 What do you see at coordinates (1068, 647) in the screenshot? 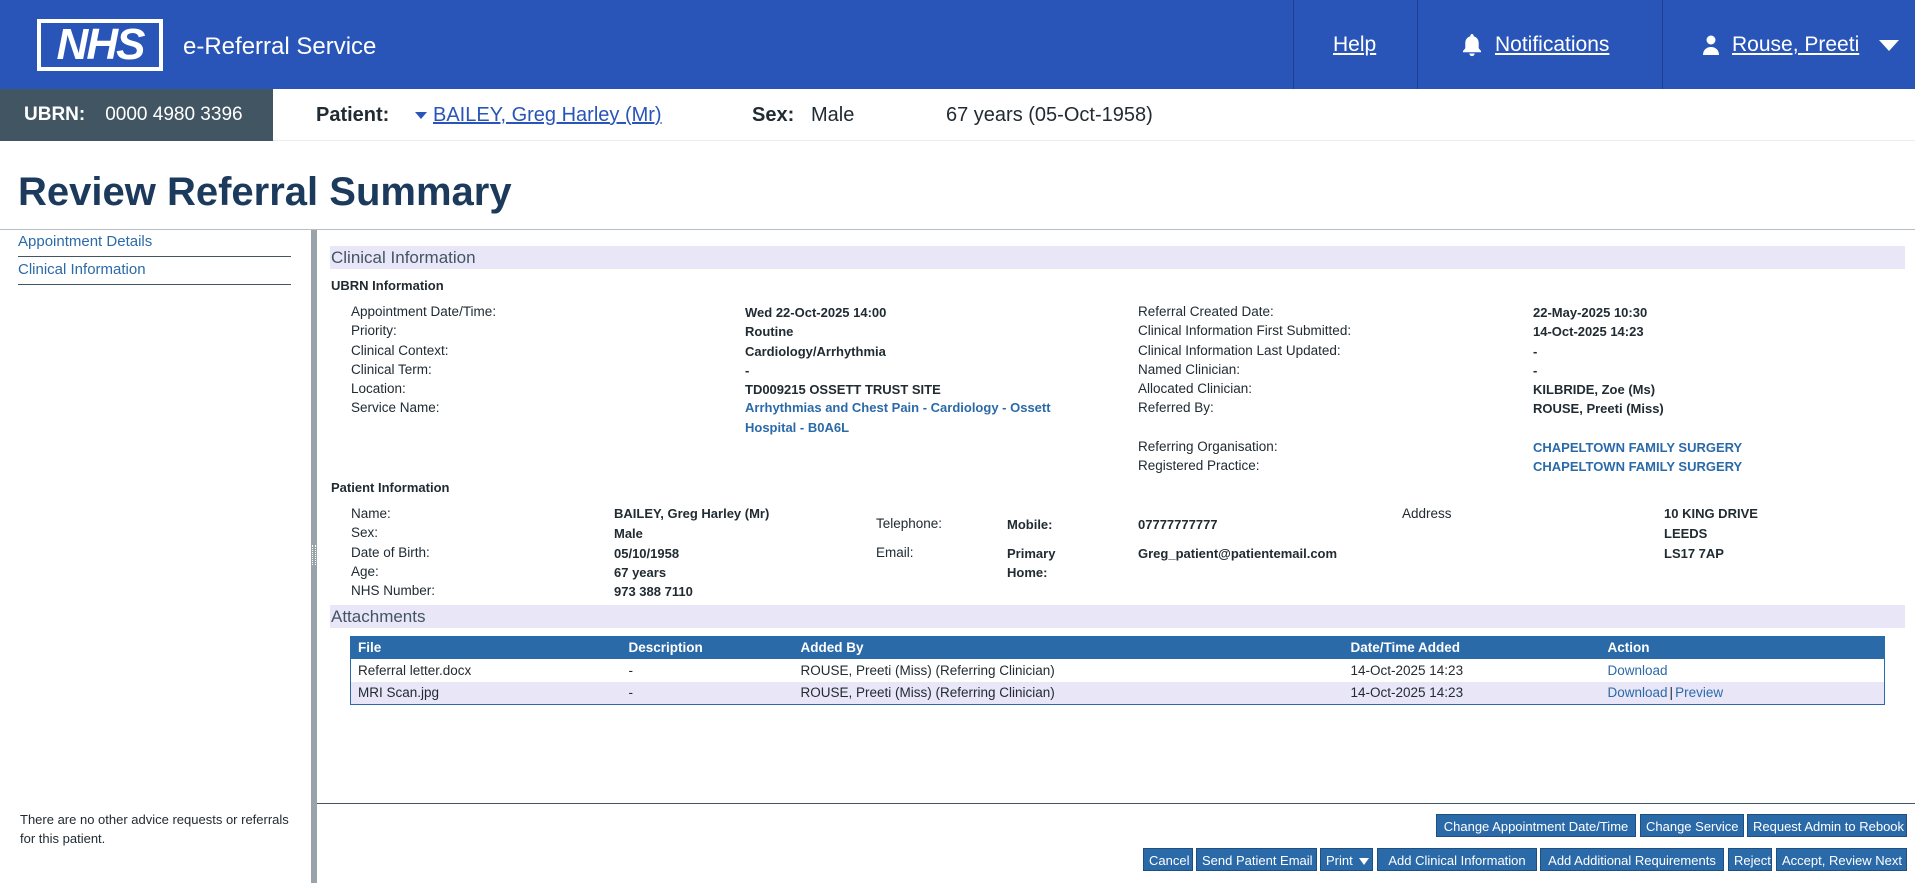
I see `column-header-added-by: Added By` at bounding box center [1068, 647].